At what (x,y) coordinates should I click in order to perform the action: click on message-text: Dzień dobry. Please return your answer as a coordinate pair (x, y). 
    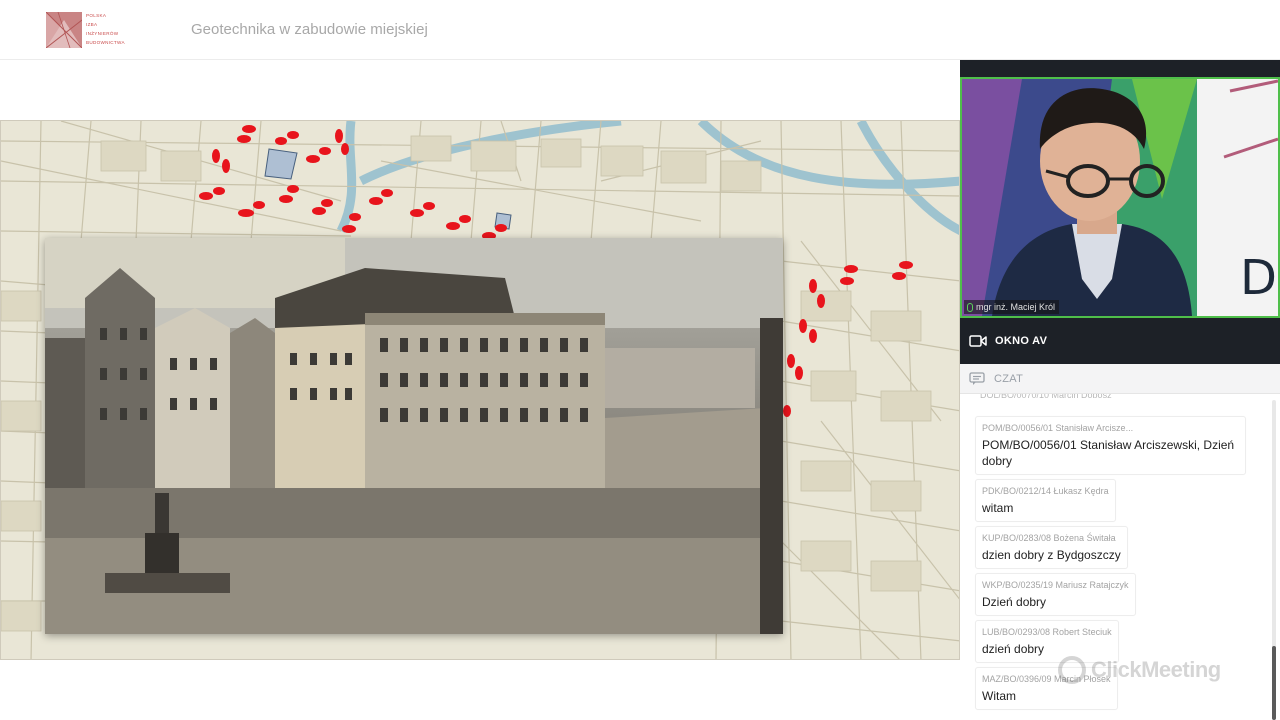
    Looking at the image, I should click on (1014, 602).